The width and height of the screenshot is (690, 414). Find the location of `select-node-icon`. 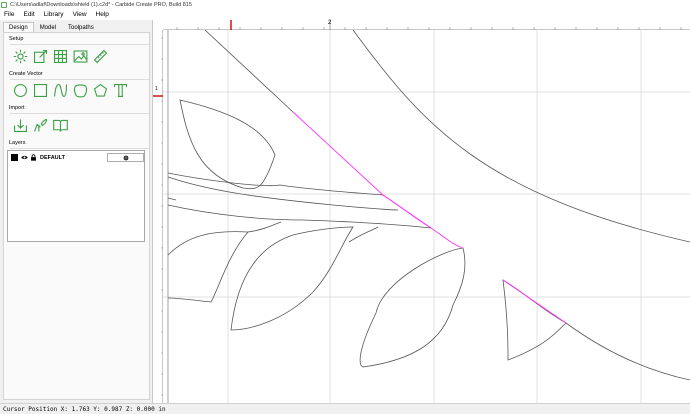

select-node-icon is located at coordinates (40, 56).